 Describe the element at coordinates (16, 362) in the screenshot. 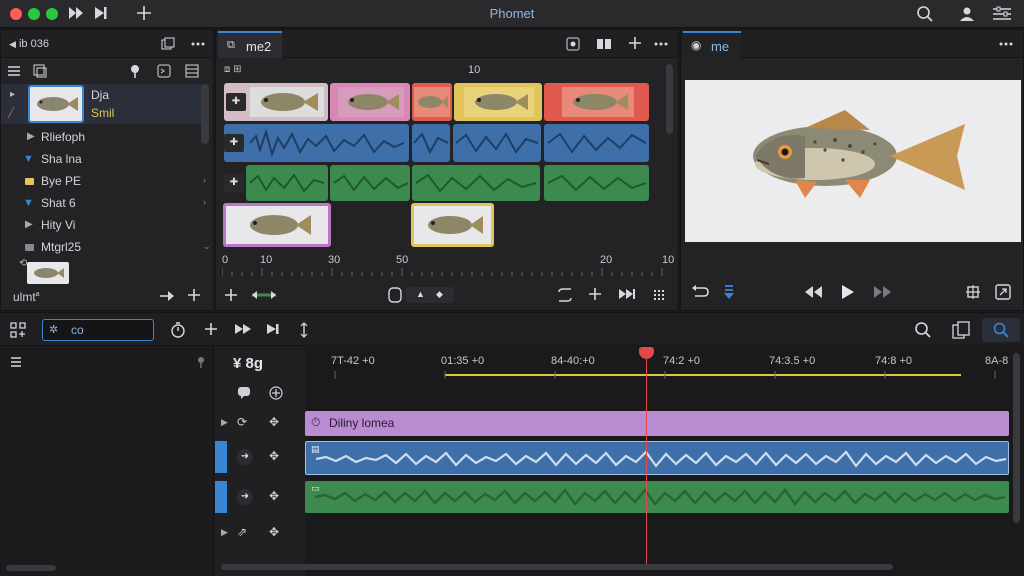

I see `menu-icon` at that location.